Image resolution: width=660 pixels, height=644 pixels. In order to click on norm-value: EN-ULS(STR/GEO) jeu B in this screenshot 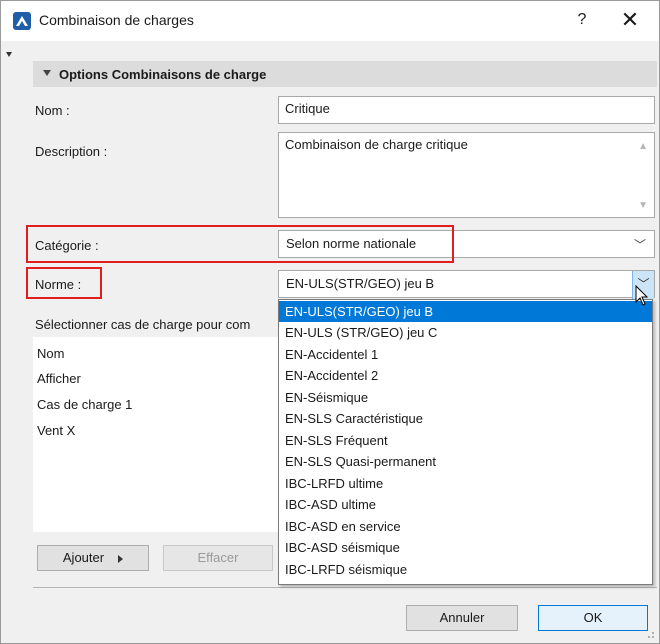, I will do `click(360, 283)`.